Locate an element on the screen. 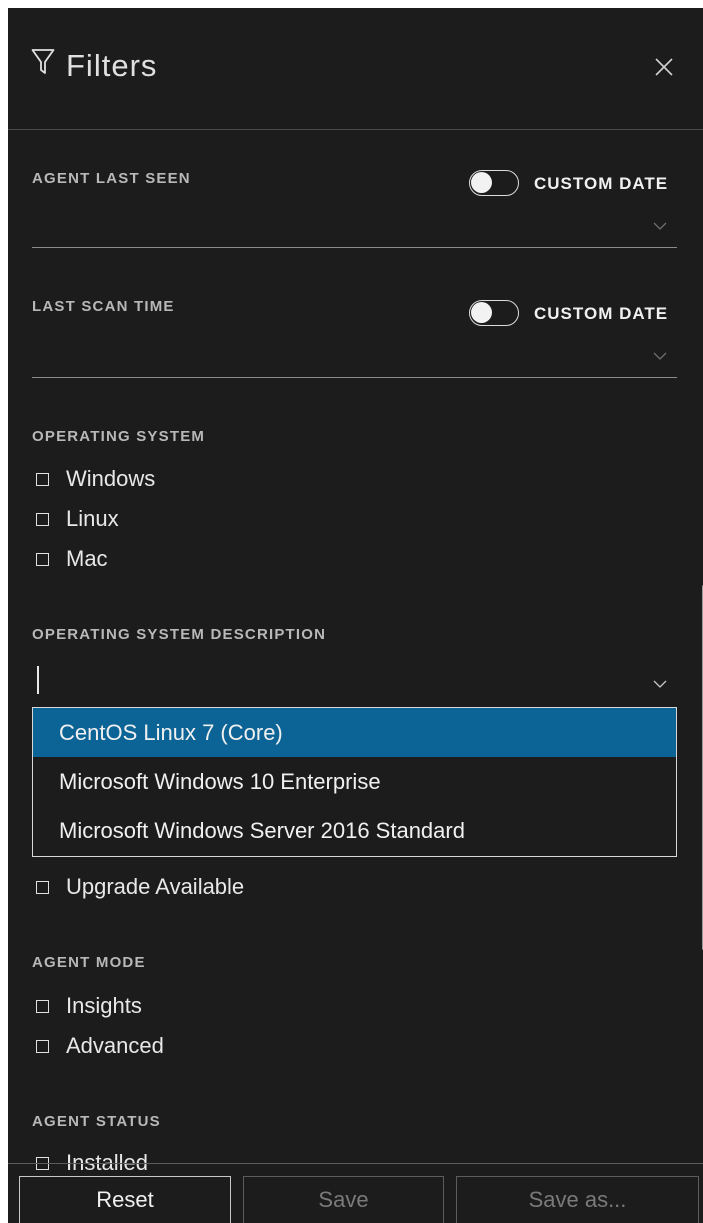 This screenshot has height=1223, width=703. os-description-label: OPERATING SYSTEM DESCRIPTION is located at coordinates (179, 634).